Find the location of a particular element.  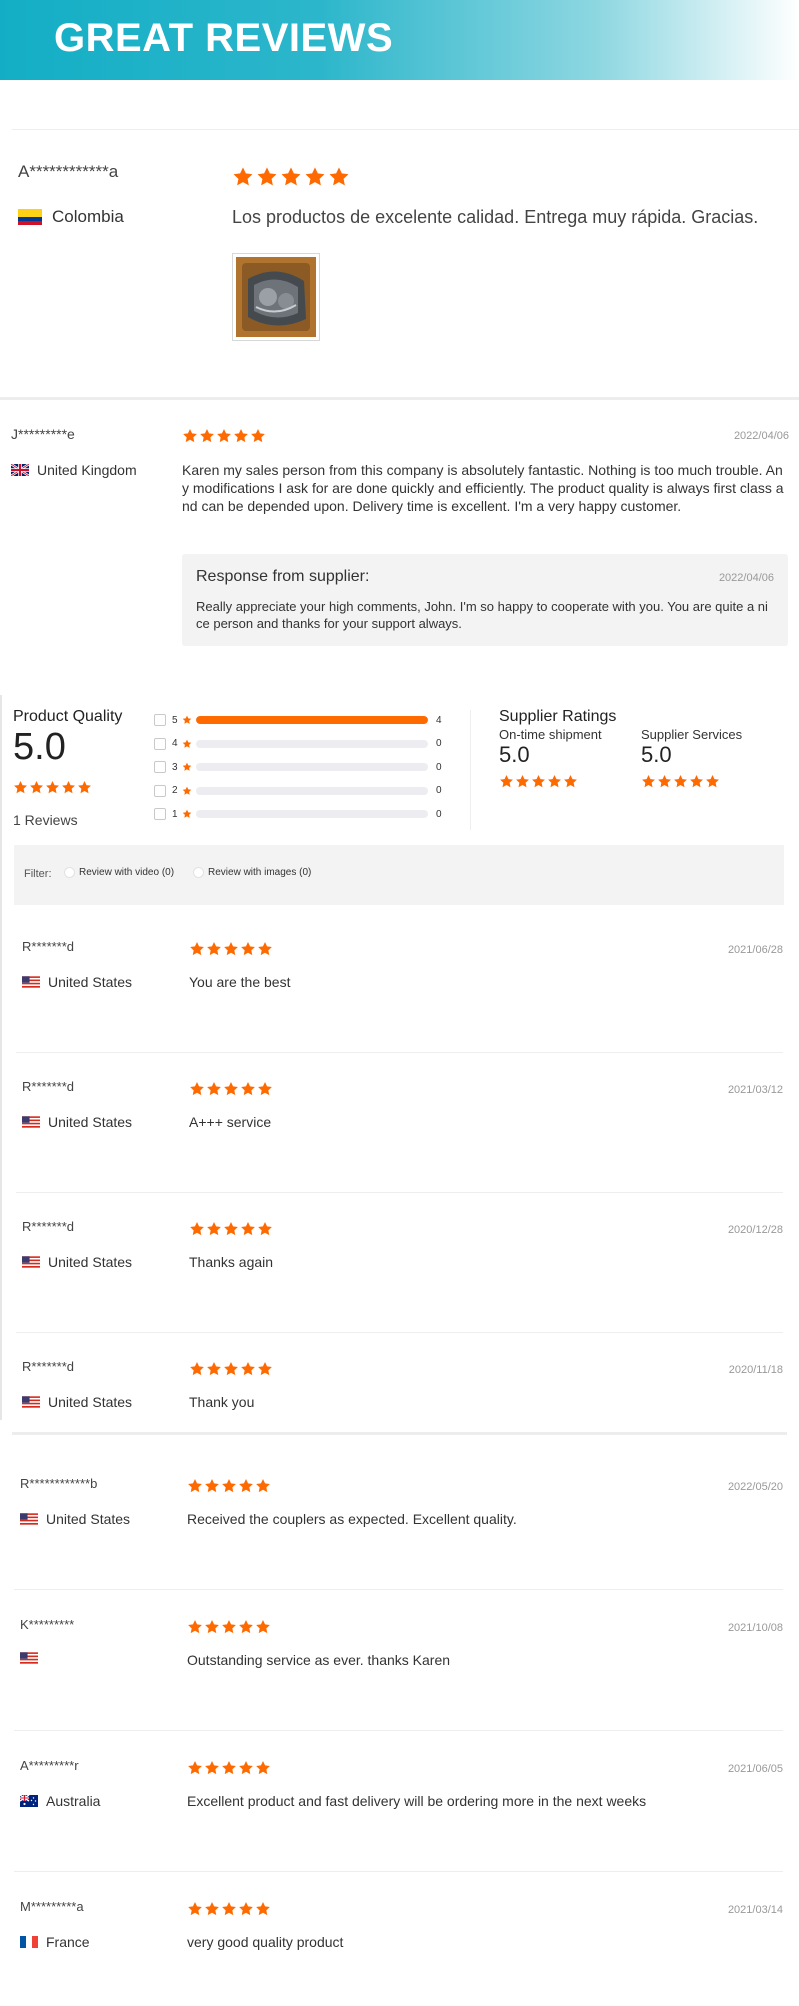

rating-score: 5.0 is located at coordinates (514, 754).